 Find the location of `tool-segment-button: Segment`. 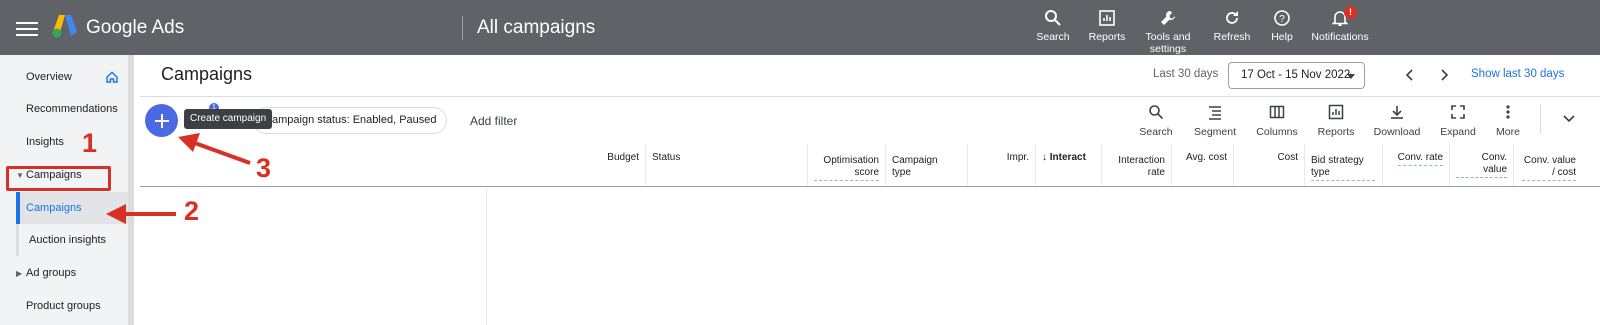

tool-segment-button: Segment is located at coordinates (1215, 121).